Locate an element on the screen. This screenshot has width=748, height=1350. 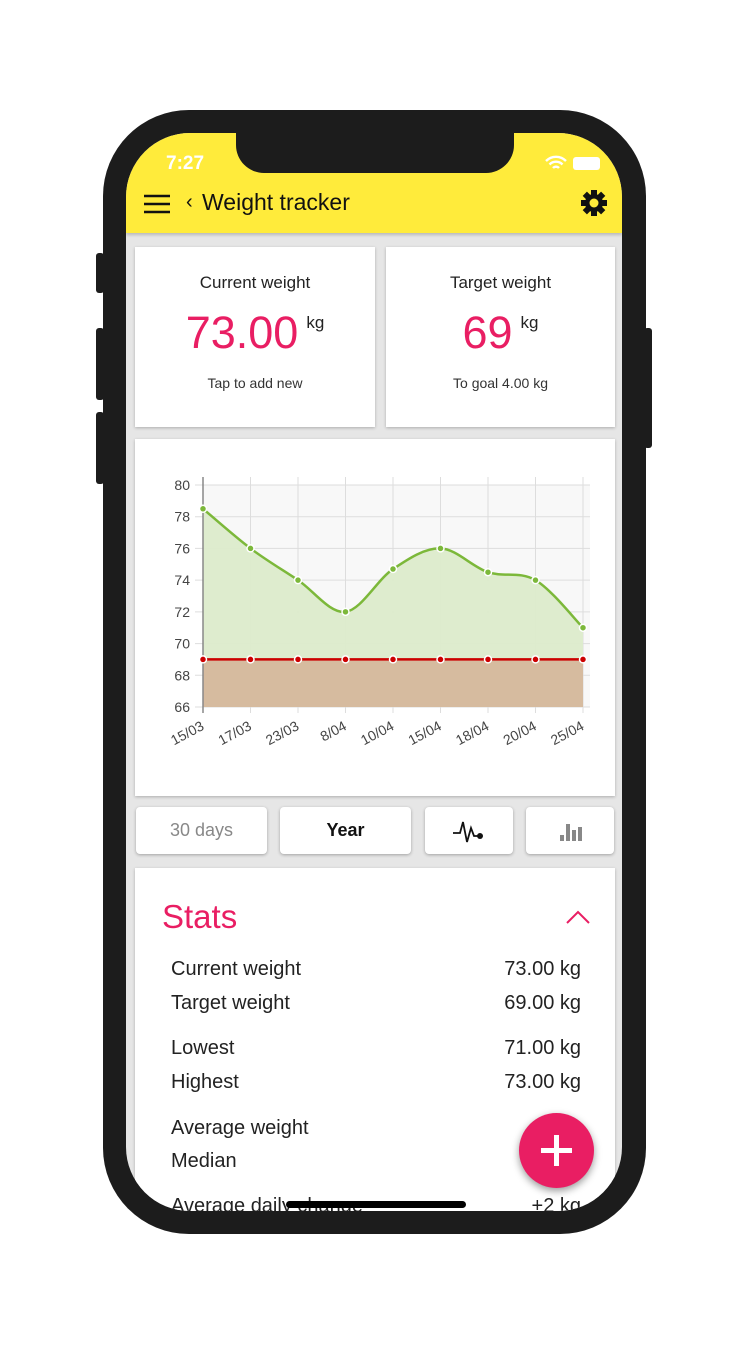
to-goal-text: To goal 4.00 kg is located at coordinates (500, 383).